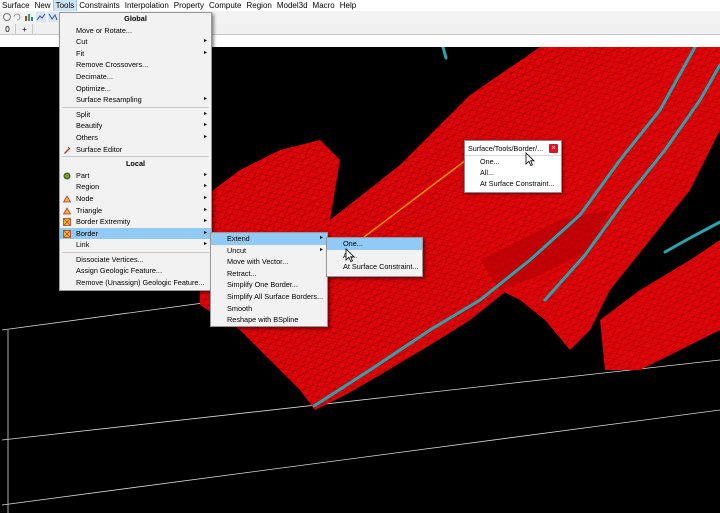  I want to click on menu-region: Region, so click(258, 5).